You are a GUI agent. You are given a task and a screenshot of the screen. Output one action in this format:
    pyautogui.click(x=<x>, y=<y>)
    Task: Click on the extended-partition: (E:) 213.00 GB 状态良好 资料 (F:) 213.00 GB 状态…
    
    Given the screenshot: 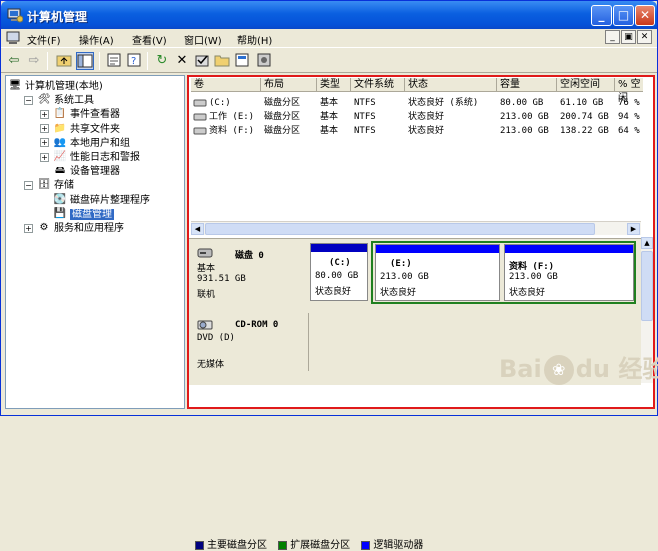 What is the action you would take?
    pyautogui.click(x=503, y=272)
    